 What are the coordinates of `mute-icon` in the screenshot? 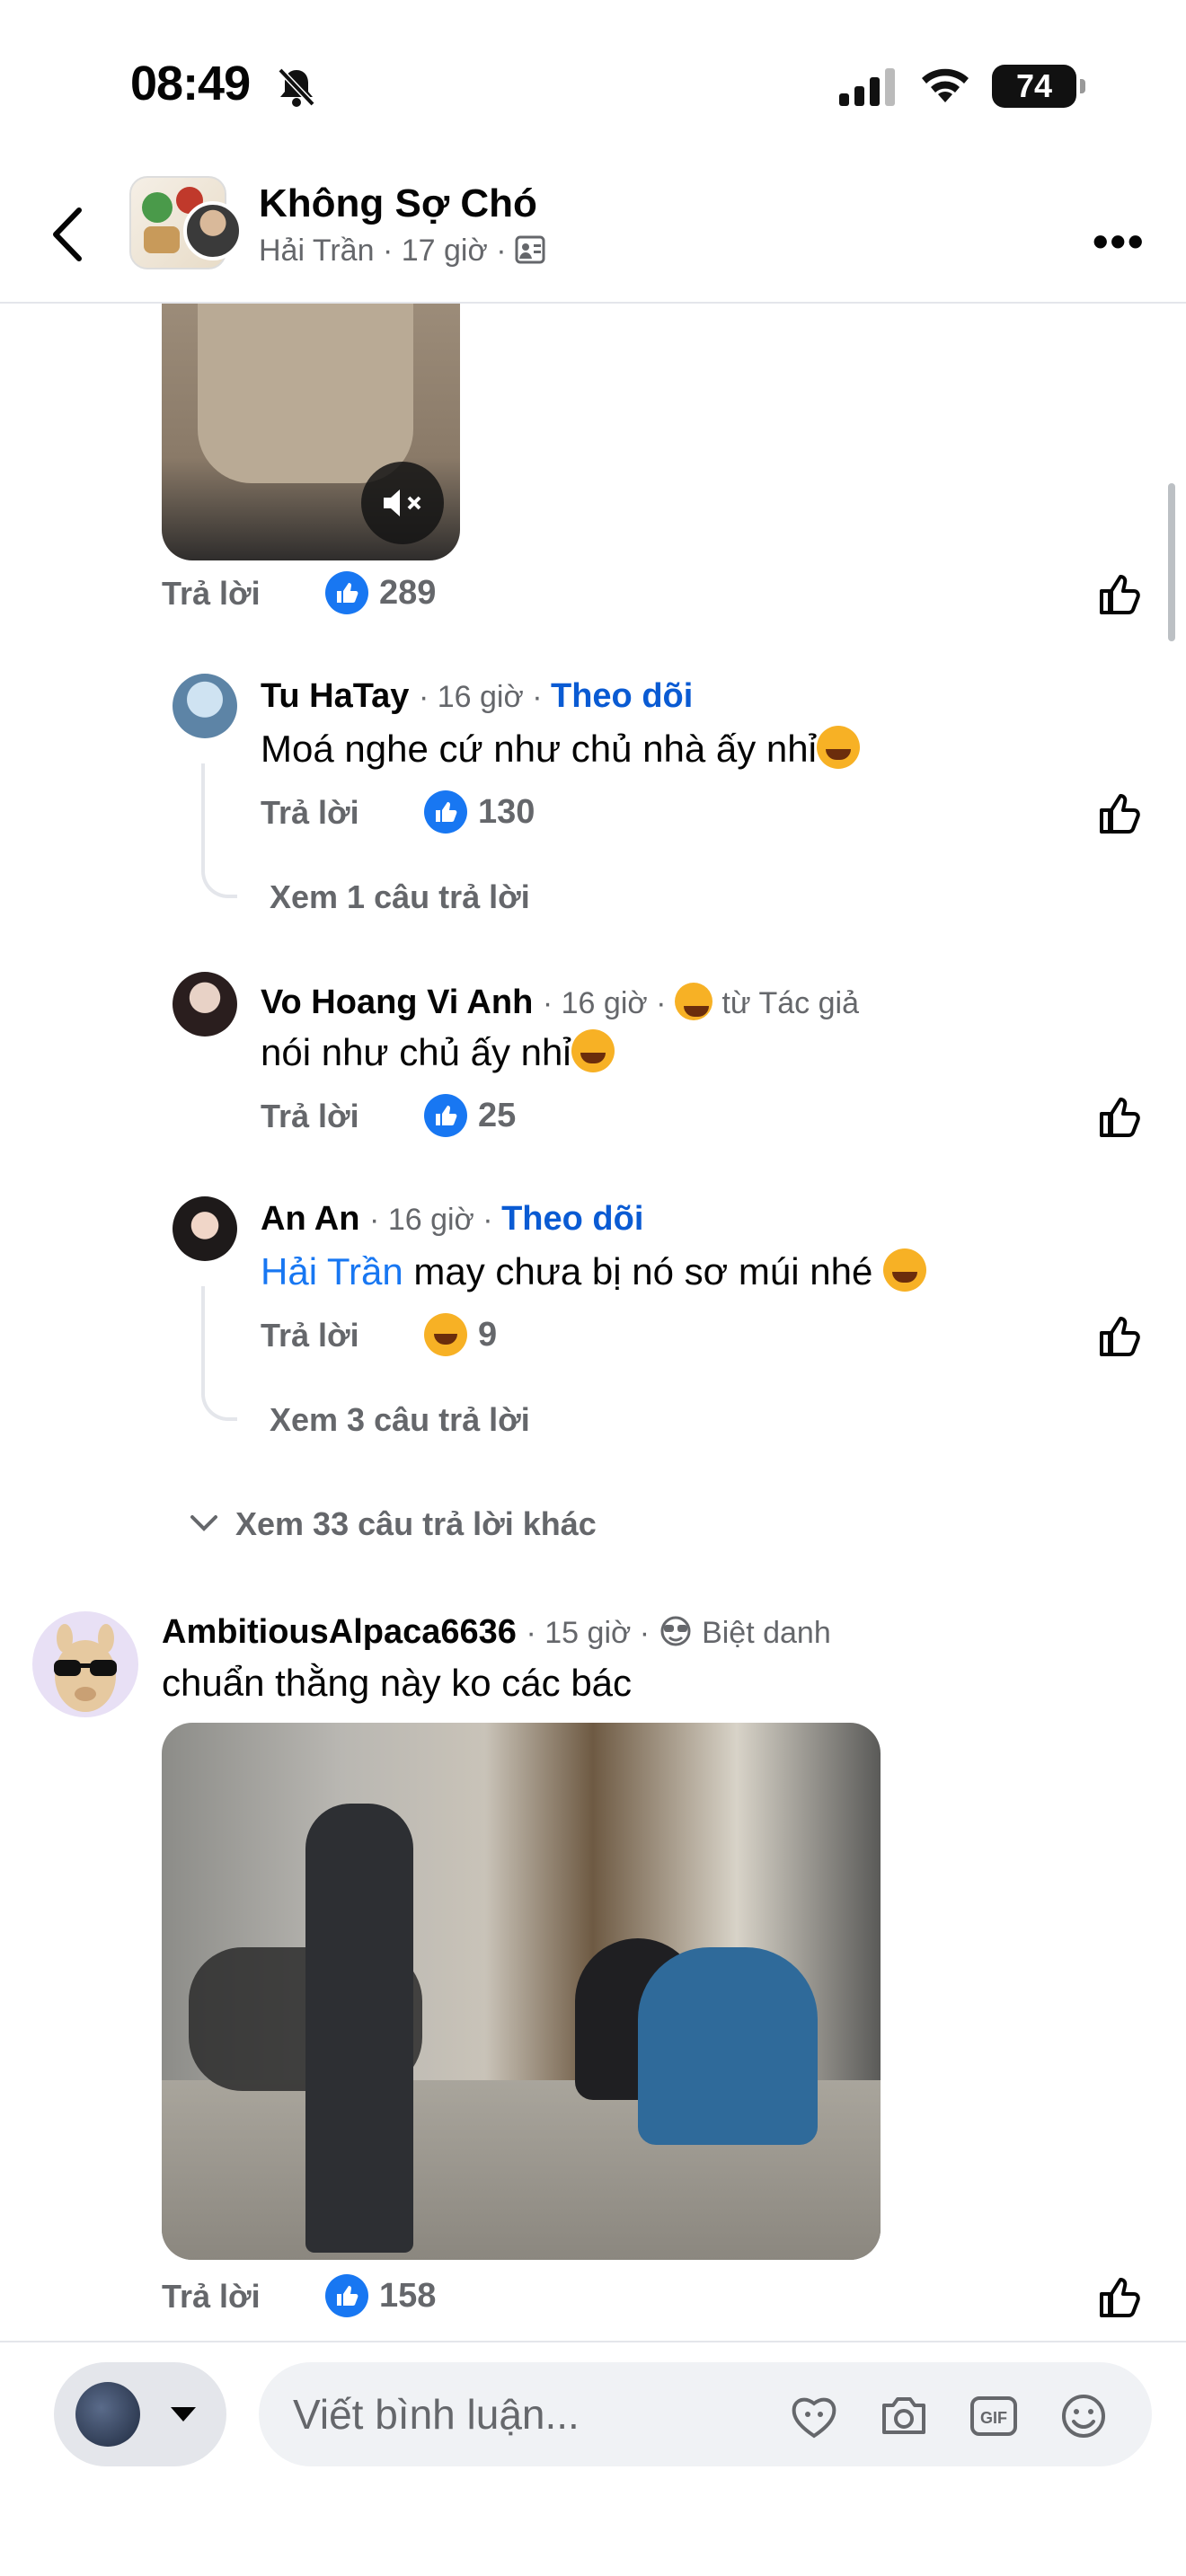 It's located at (402, 503).